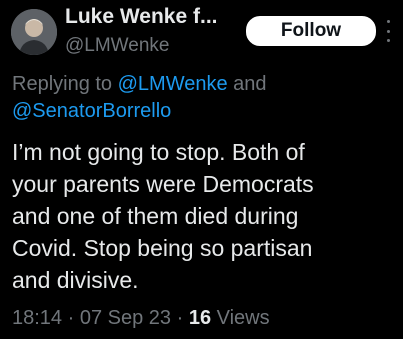 This screenshot has width=403, height=339. What do you see at coordinates (311, 31) in the screenshot?
I see `follow-button: Follow` at bounding box center [311, 31].